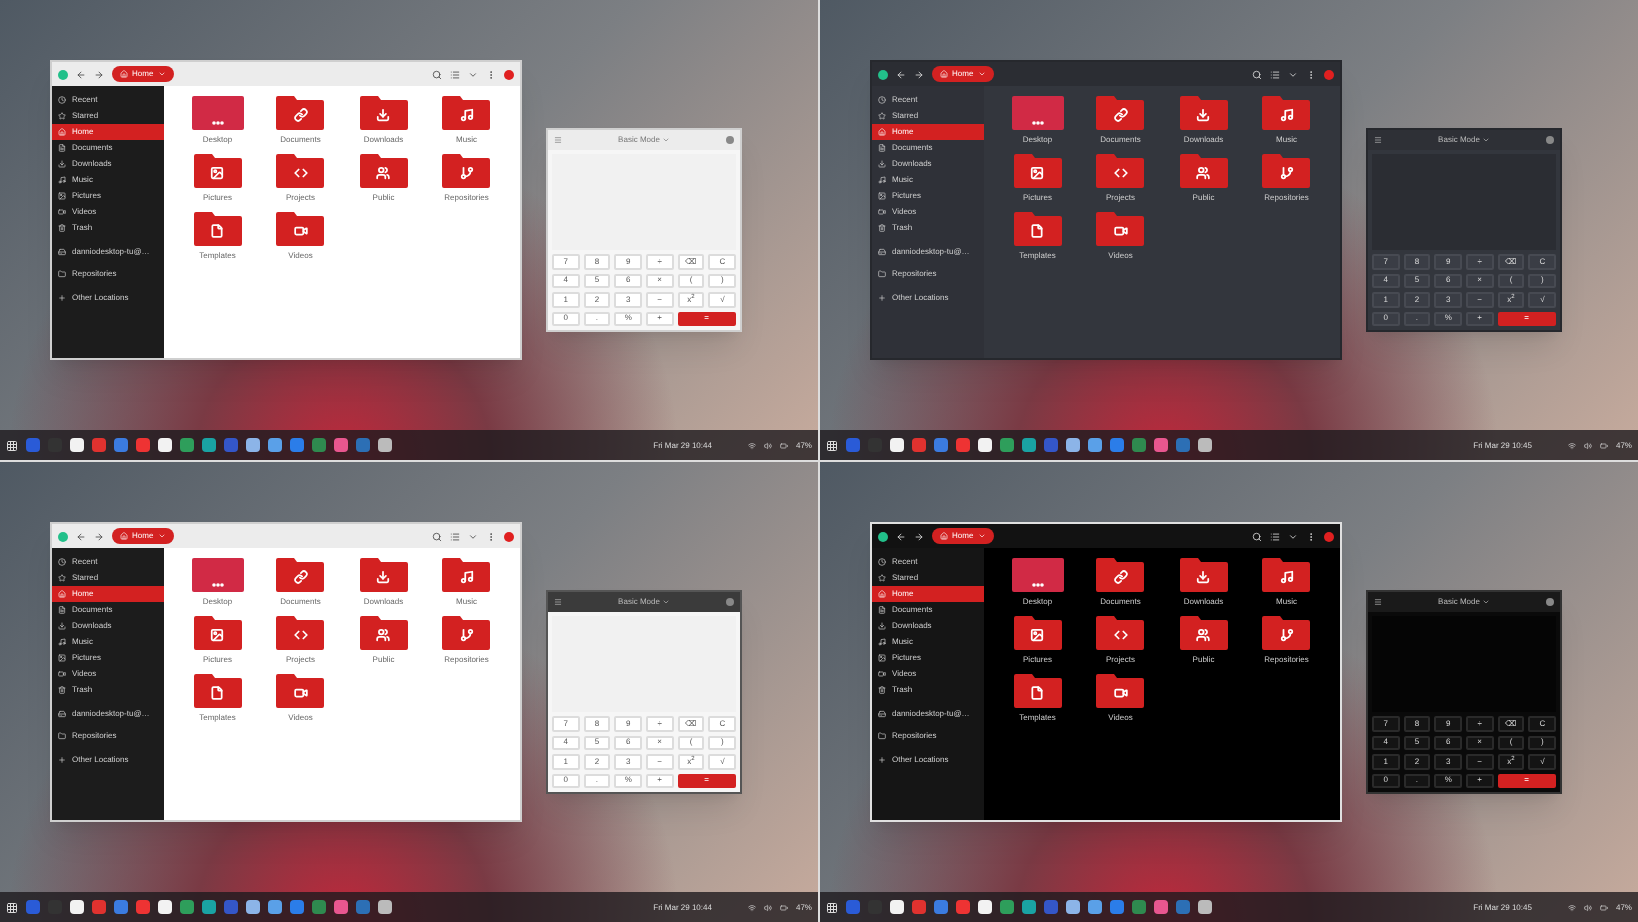 This screenshot has height=922, width=1638. I want to click on trash-icon, so click(62, 228).